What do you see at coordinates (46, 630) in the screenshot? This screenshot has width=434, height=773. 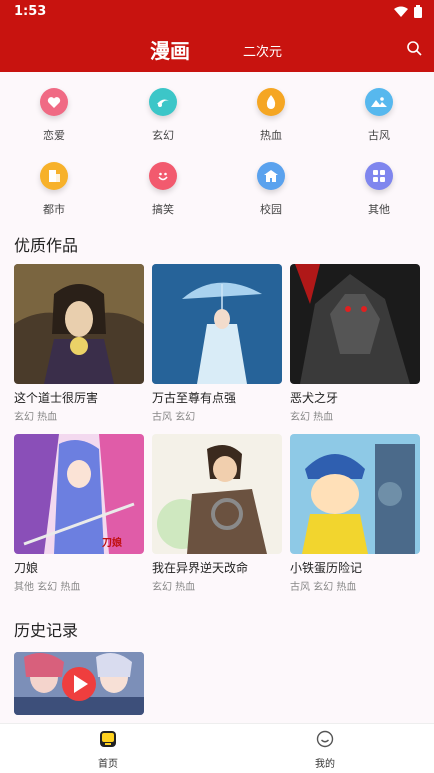 I see `history-title: 历史记录` at bounding box center [46, 630].